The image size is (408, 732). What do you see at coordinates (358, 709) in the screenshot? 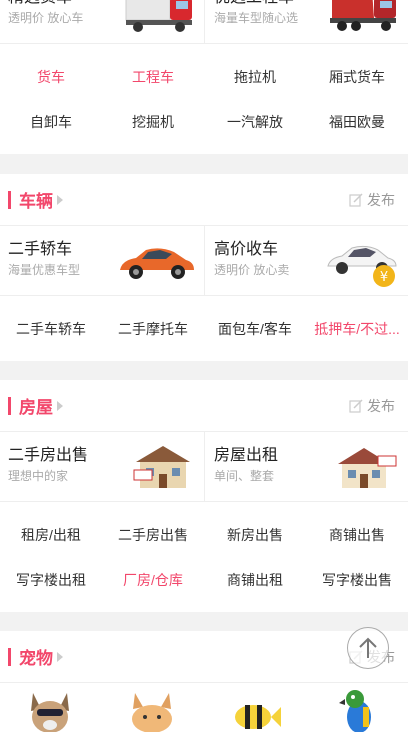
I see `parrot-image` at bounding box center [358, 709].